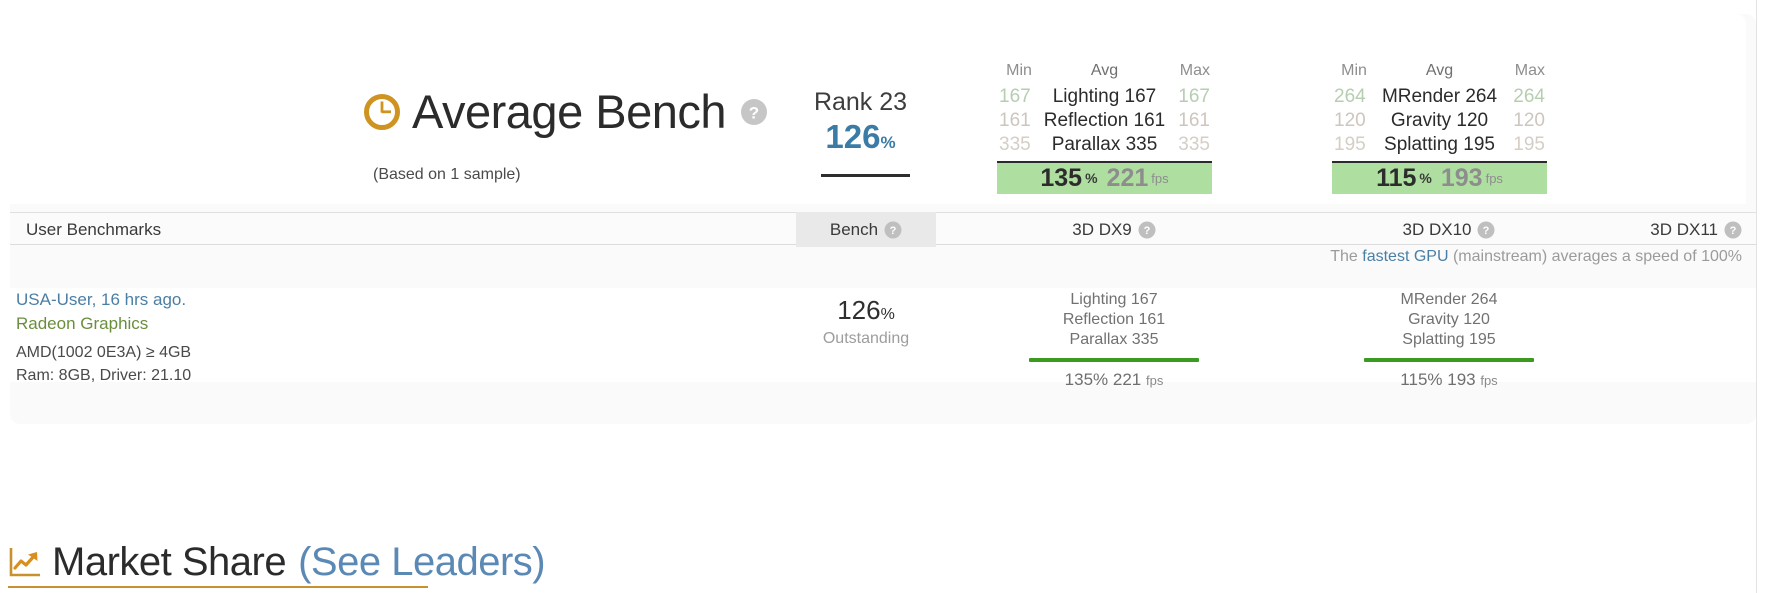 This screenshot has width=1781, height=593. What do you see at coordinates (1104, 177) in the screenshot?
I see `stat-total-dx9: 135% 221 fps` at bounding box center [1104, 177].